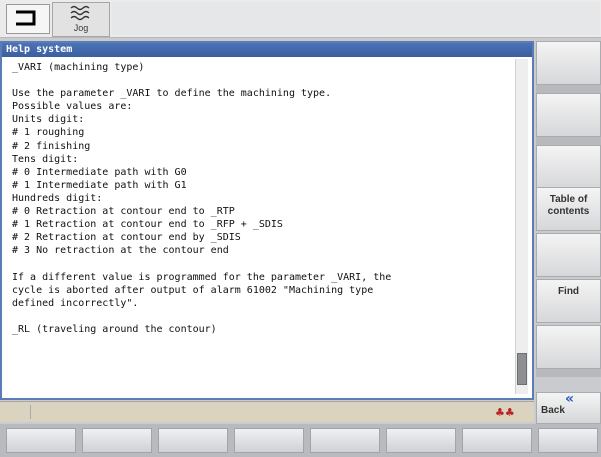 This screenshot has height=457, width=601. I want to click on softkey-h3, so click(193, 440).